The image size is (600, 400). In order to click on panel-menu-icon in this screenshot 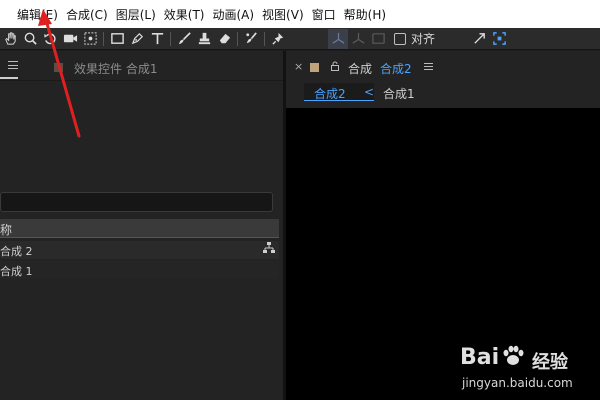, I will do `click(13, 65)`.